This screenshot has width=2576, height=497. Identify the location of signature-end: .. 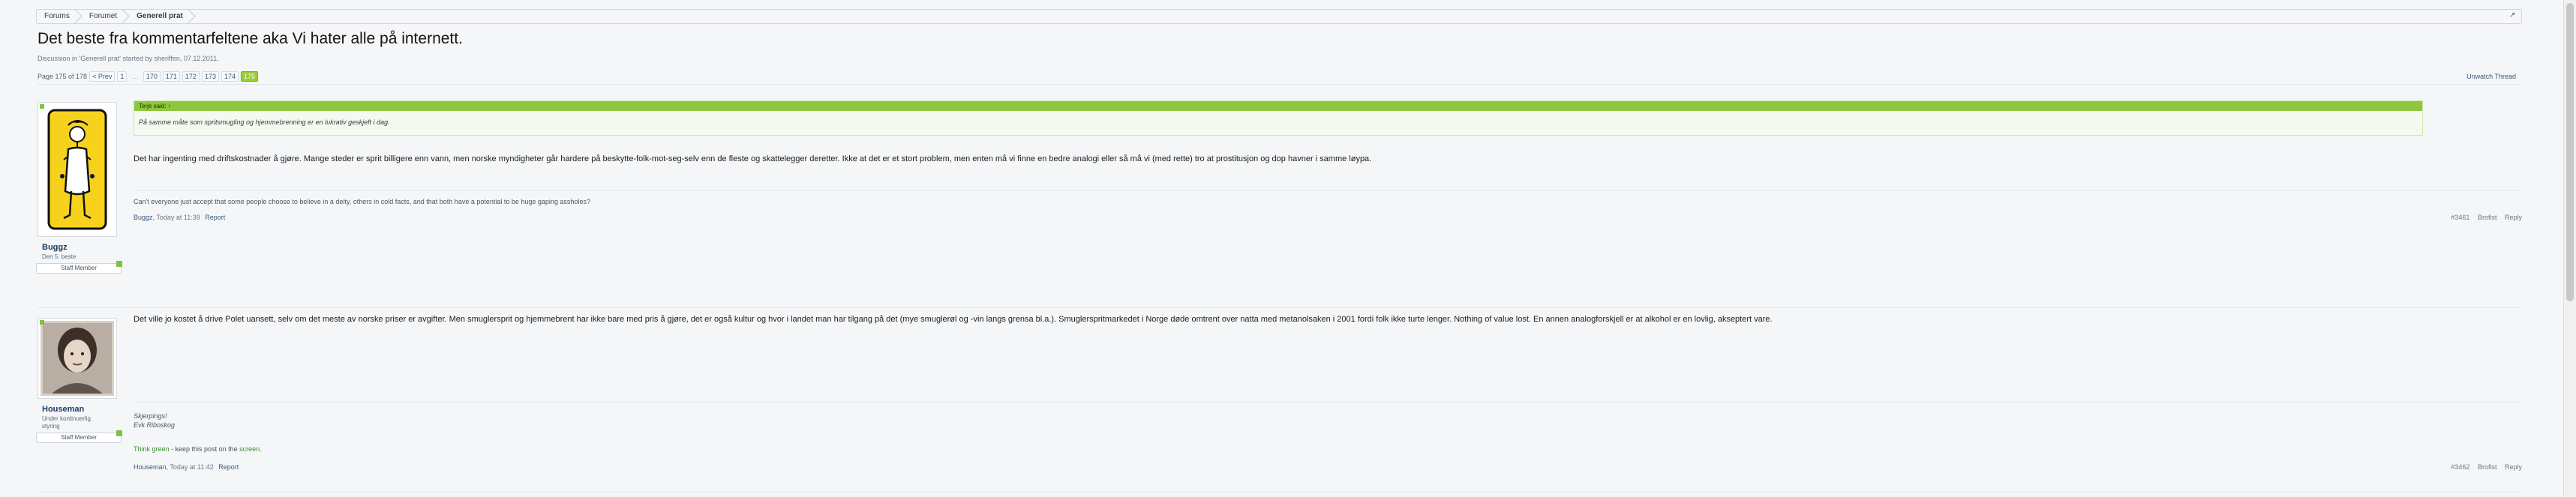
(261, 449).